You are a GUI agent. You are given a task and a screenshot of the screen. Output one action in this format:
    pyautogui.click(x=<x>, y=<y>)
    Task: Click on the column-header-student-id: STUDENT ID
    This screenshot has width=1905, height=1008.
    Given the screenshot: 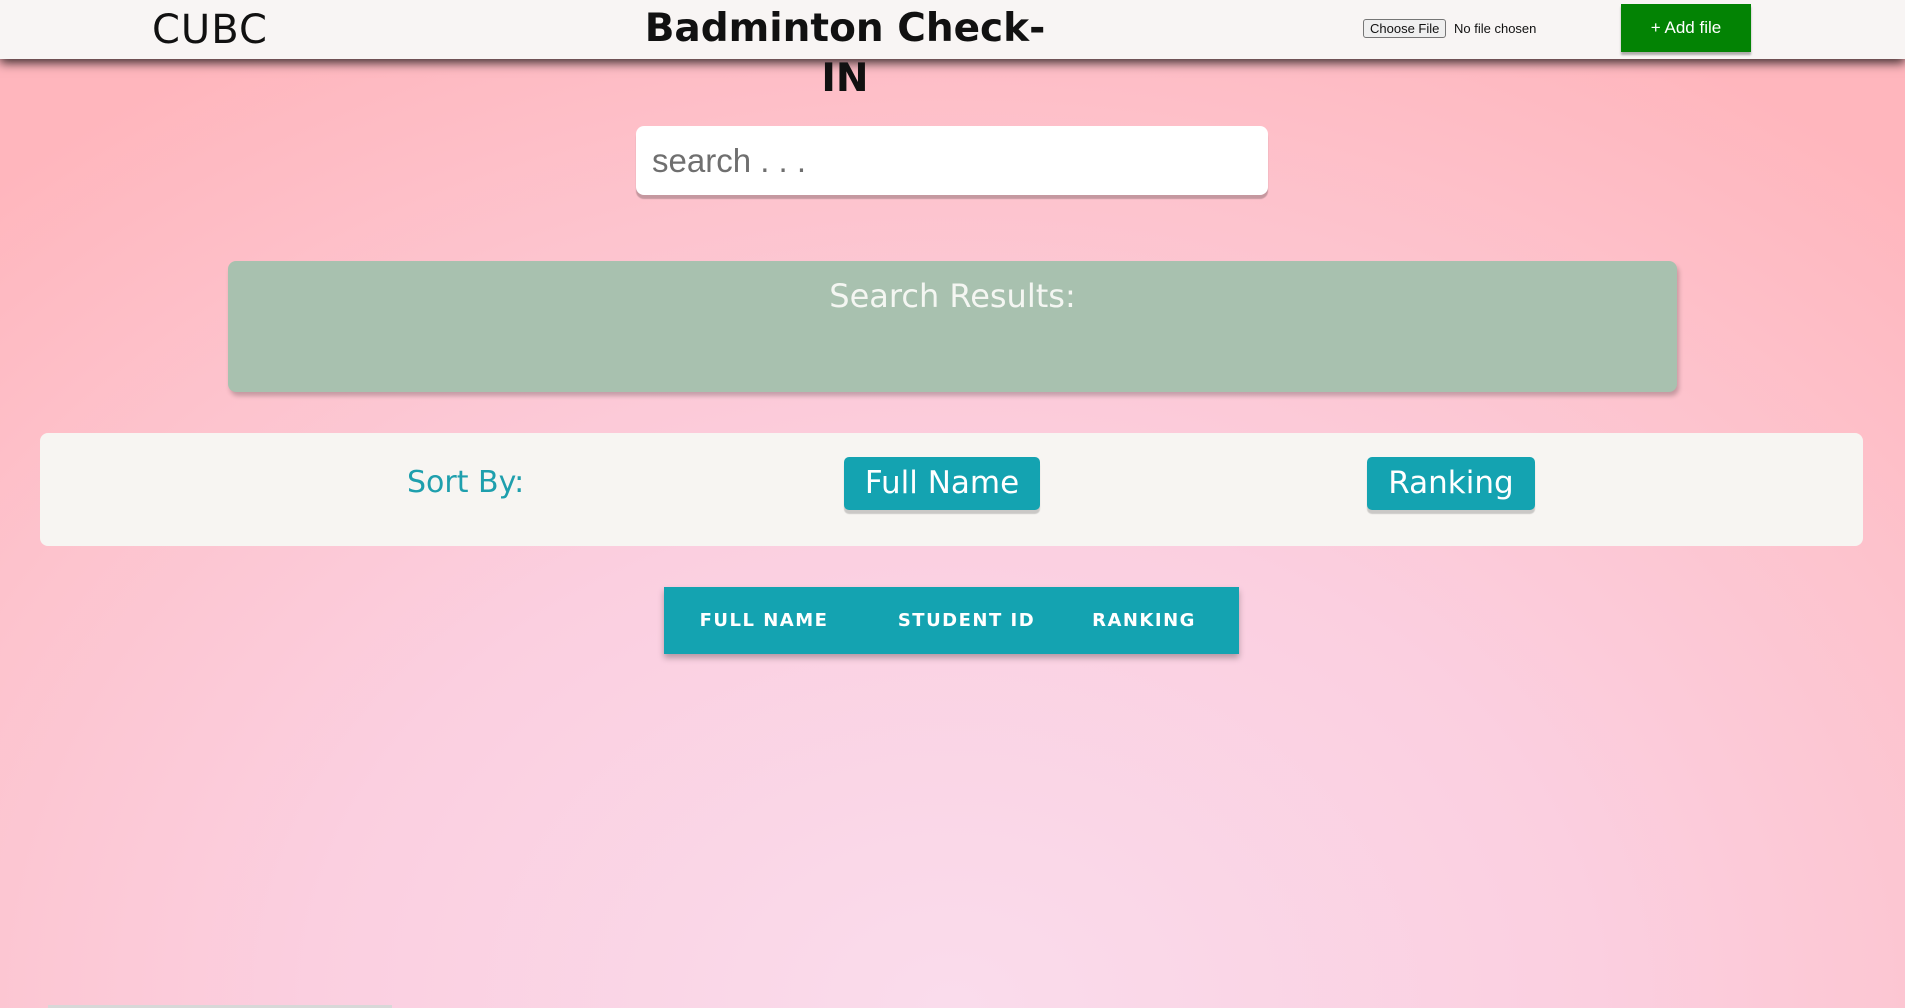 What is the action you would take?
    pyautogui.click(x=966, y=620)
    